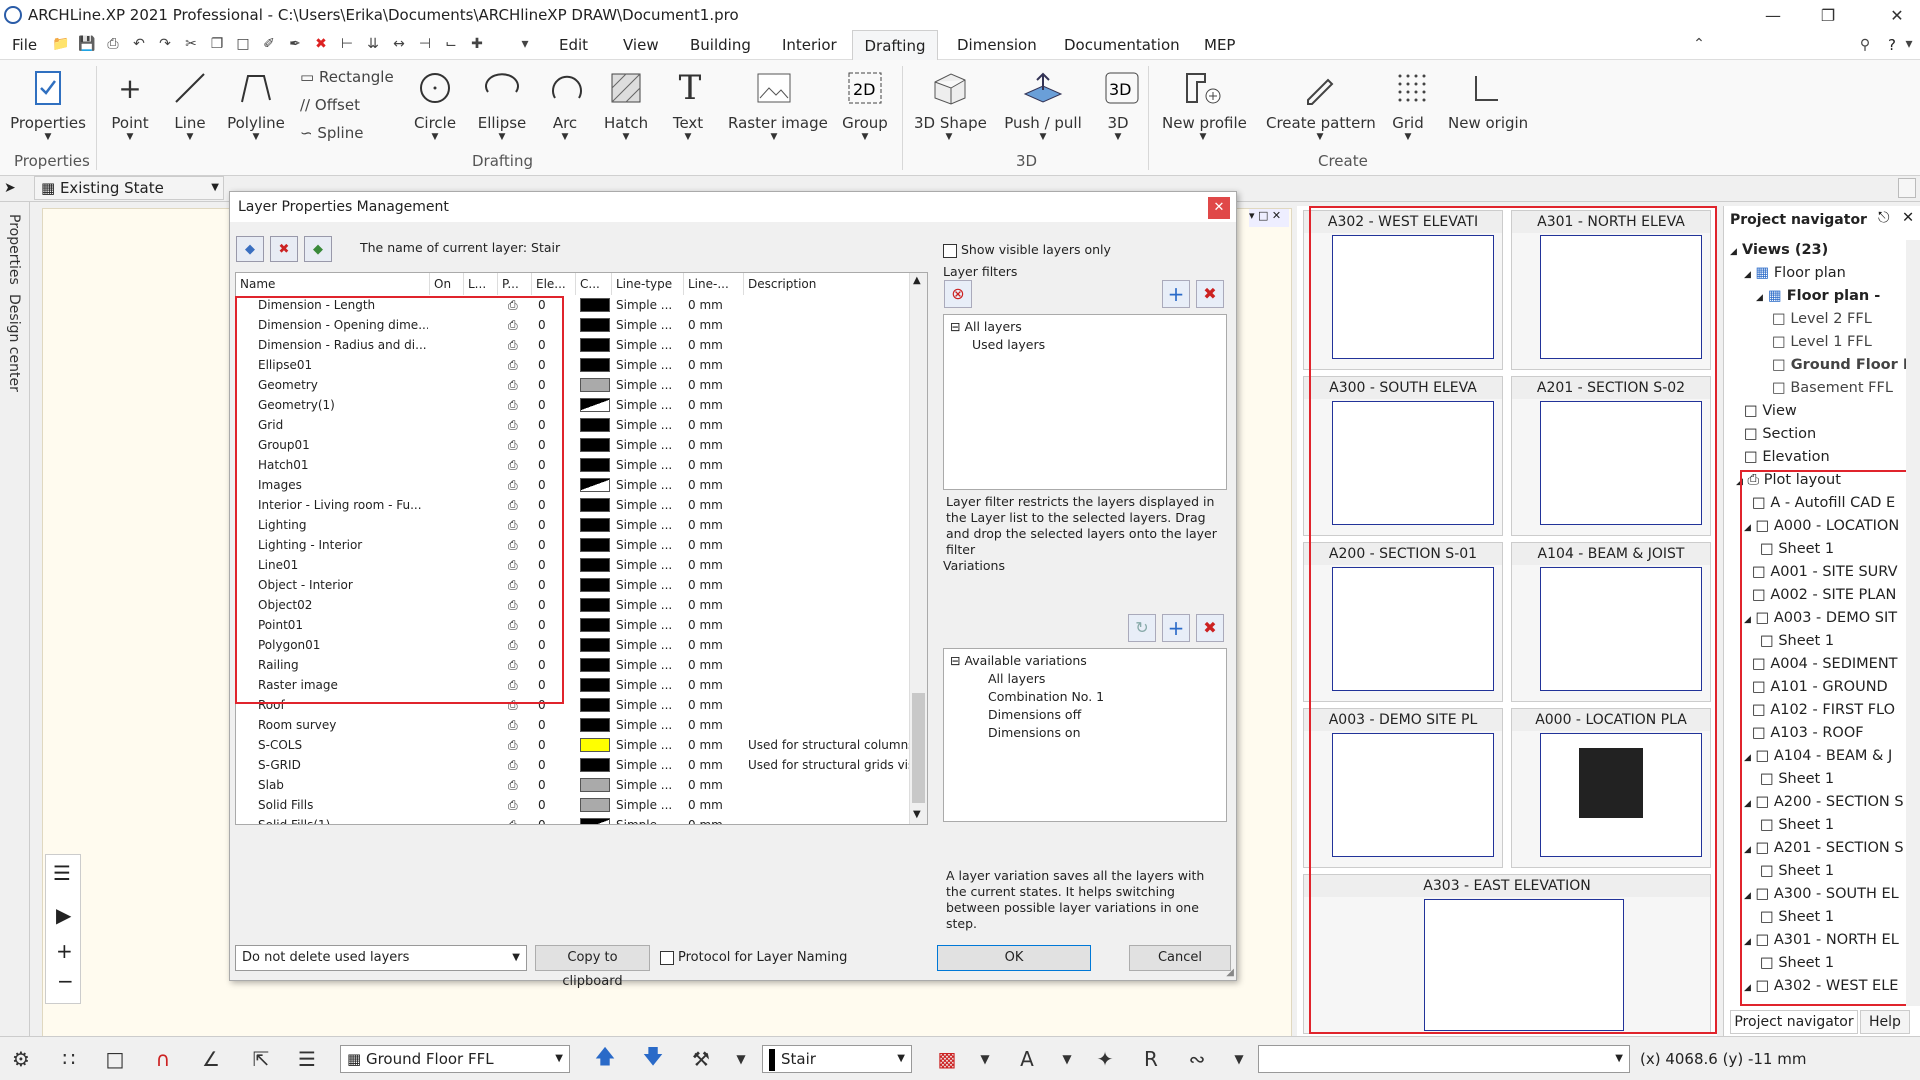 The height and width of the screenshot is (1080, 1920). I want to click on table-row: ◆Room survey●🔒⎙0Simple ...0 mm, so click(573, 725).